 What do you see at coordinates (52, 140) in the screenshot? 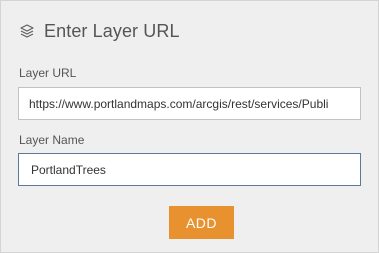
I see `layer-name-label: Layer Name` at bounding box center [52, 140].